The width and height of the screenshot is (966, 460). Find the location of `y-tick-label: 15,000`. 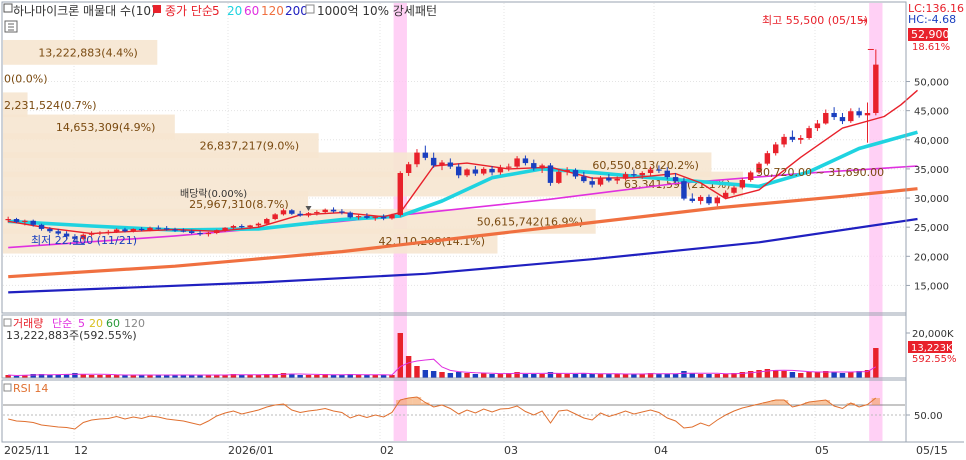

y-tick-label: 15,000 is located at coordinates (931, 286).